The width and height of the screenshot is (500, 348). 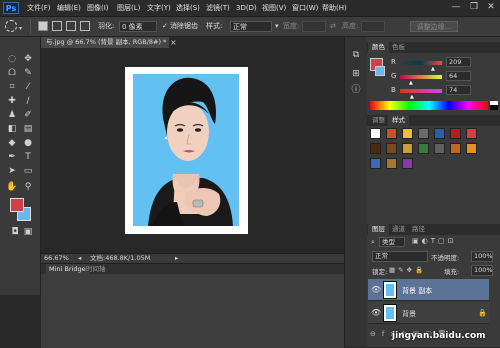 What do you see at coordinates (28, 187) in the screenshot?
I see `zoom-tool-icon: ⚲` at bounding box center [28, 187].